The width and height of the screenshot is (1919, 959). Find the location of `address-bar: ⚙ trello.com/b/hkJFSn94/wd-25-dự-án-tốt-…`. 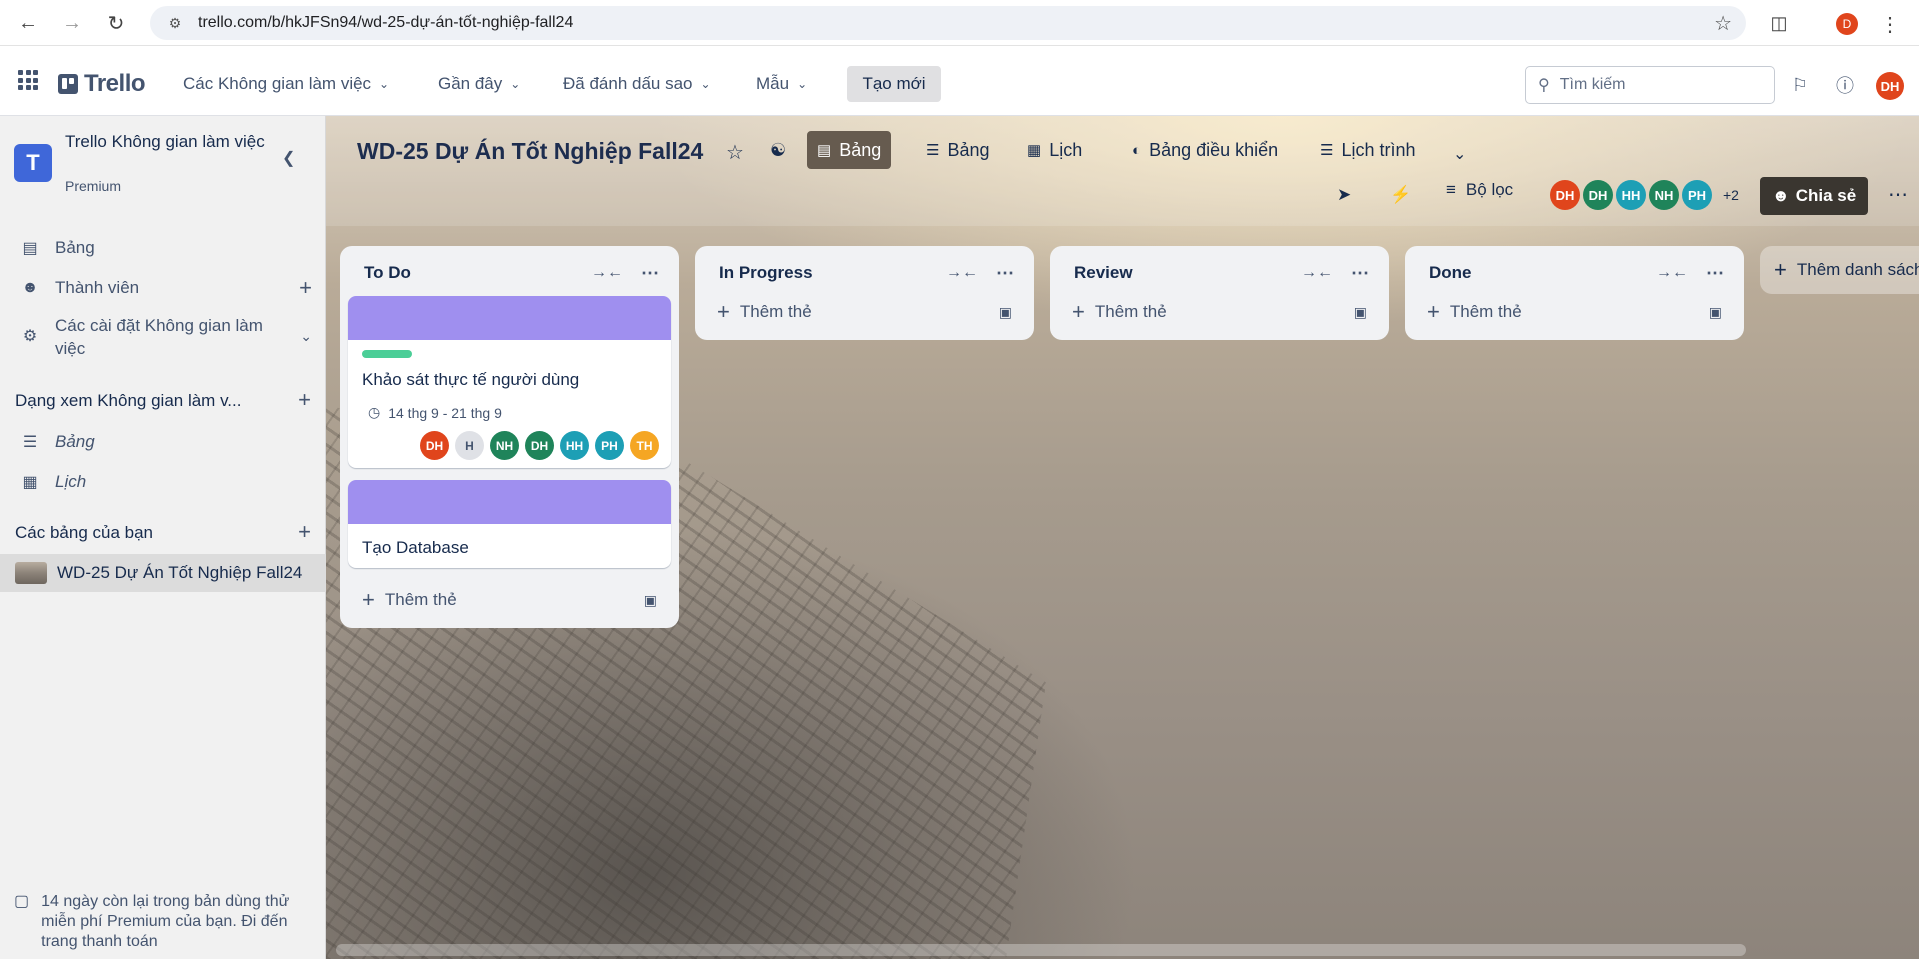

address-bar: ⚙ trello.com/b/hkJFSn94/wd-25-dự-án-tốt-… is located at coordinates (948, 23).